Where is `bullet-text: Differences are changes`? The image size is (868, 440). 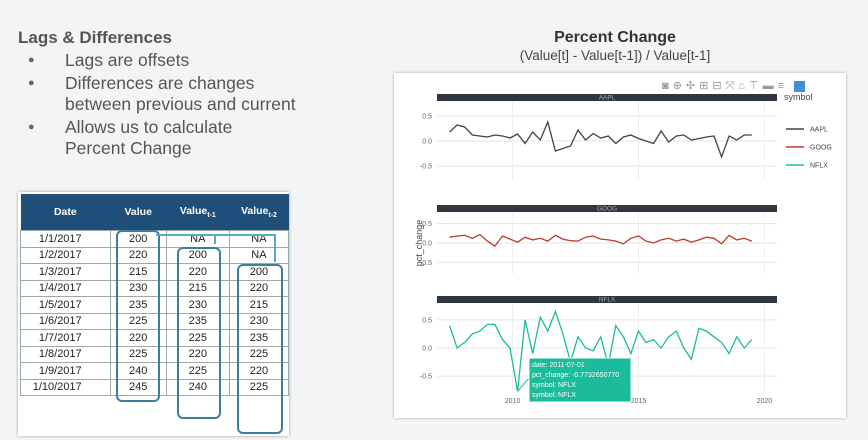
bullet-text: Differences are changes is located at coordinates (160, 82).